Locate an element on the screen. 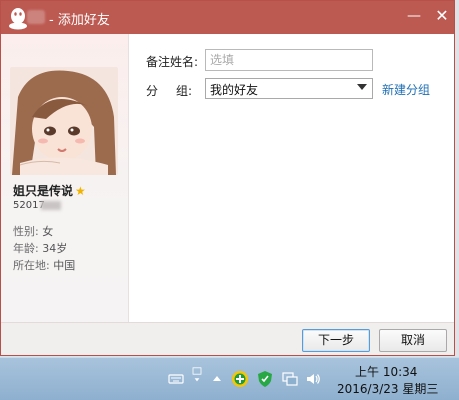  location-row: 所在地: 中国 is located at coordinates (44, 265).